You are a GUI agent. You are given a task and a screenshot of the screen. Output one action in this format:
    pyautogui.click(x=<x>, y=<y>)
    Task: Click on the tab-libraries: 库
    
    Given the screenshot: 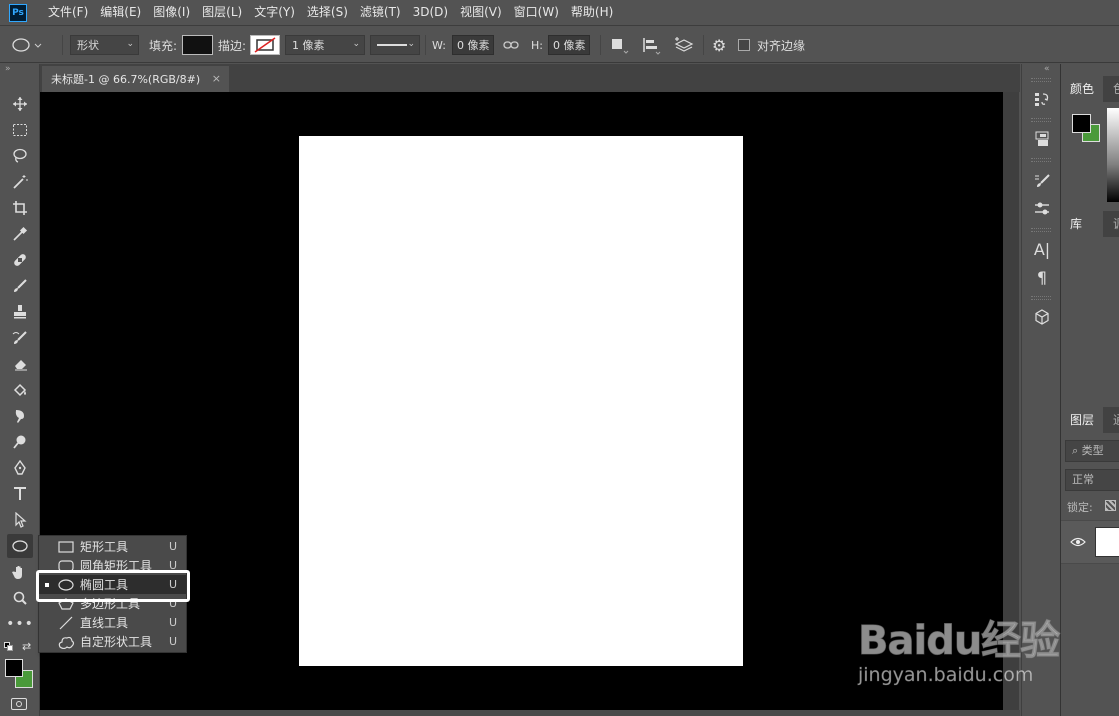 What is the action you would take?
    pyautogui.click(x=1082, y=224)
    